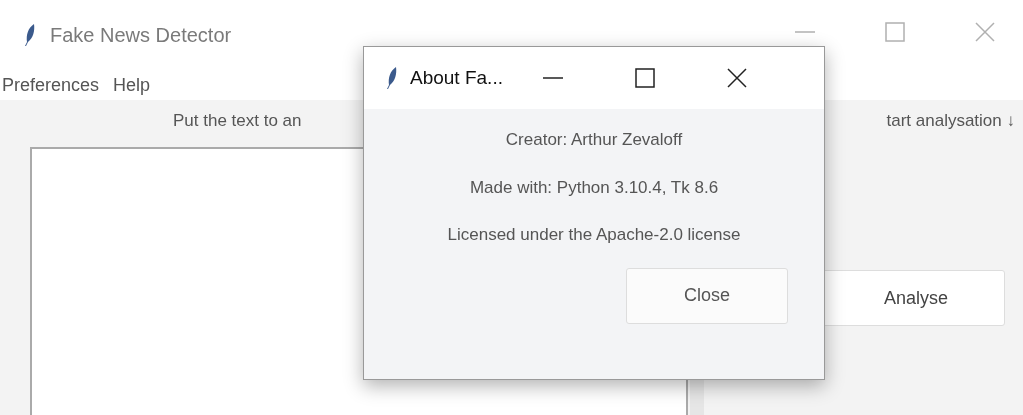  Describe the element at coordinates (238, 121) in the screenshot. I see `input-label: Put the text to an` at that location.